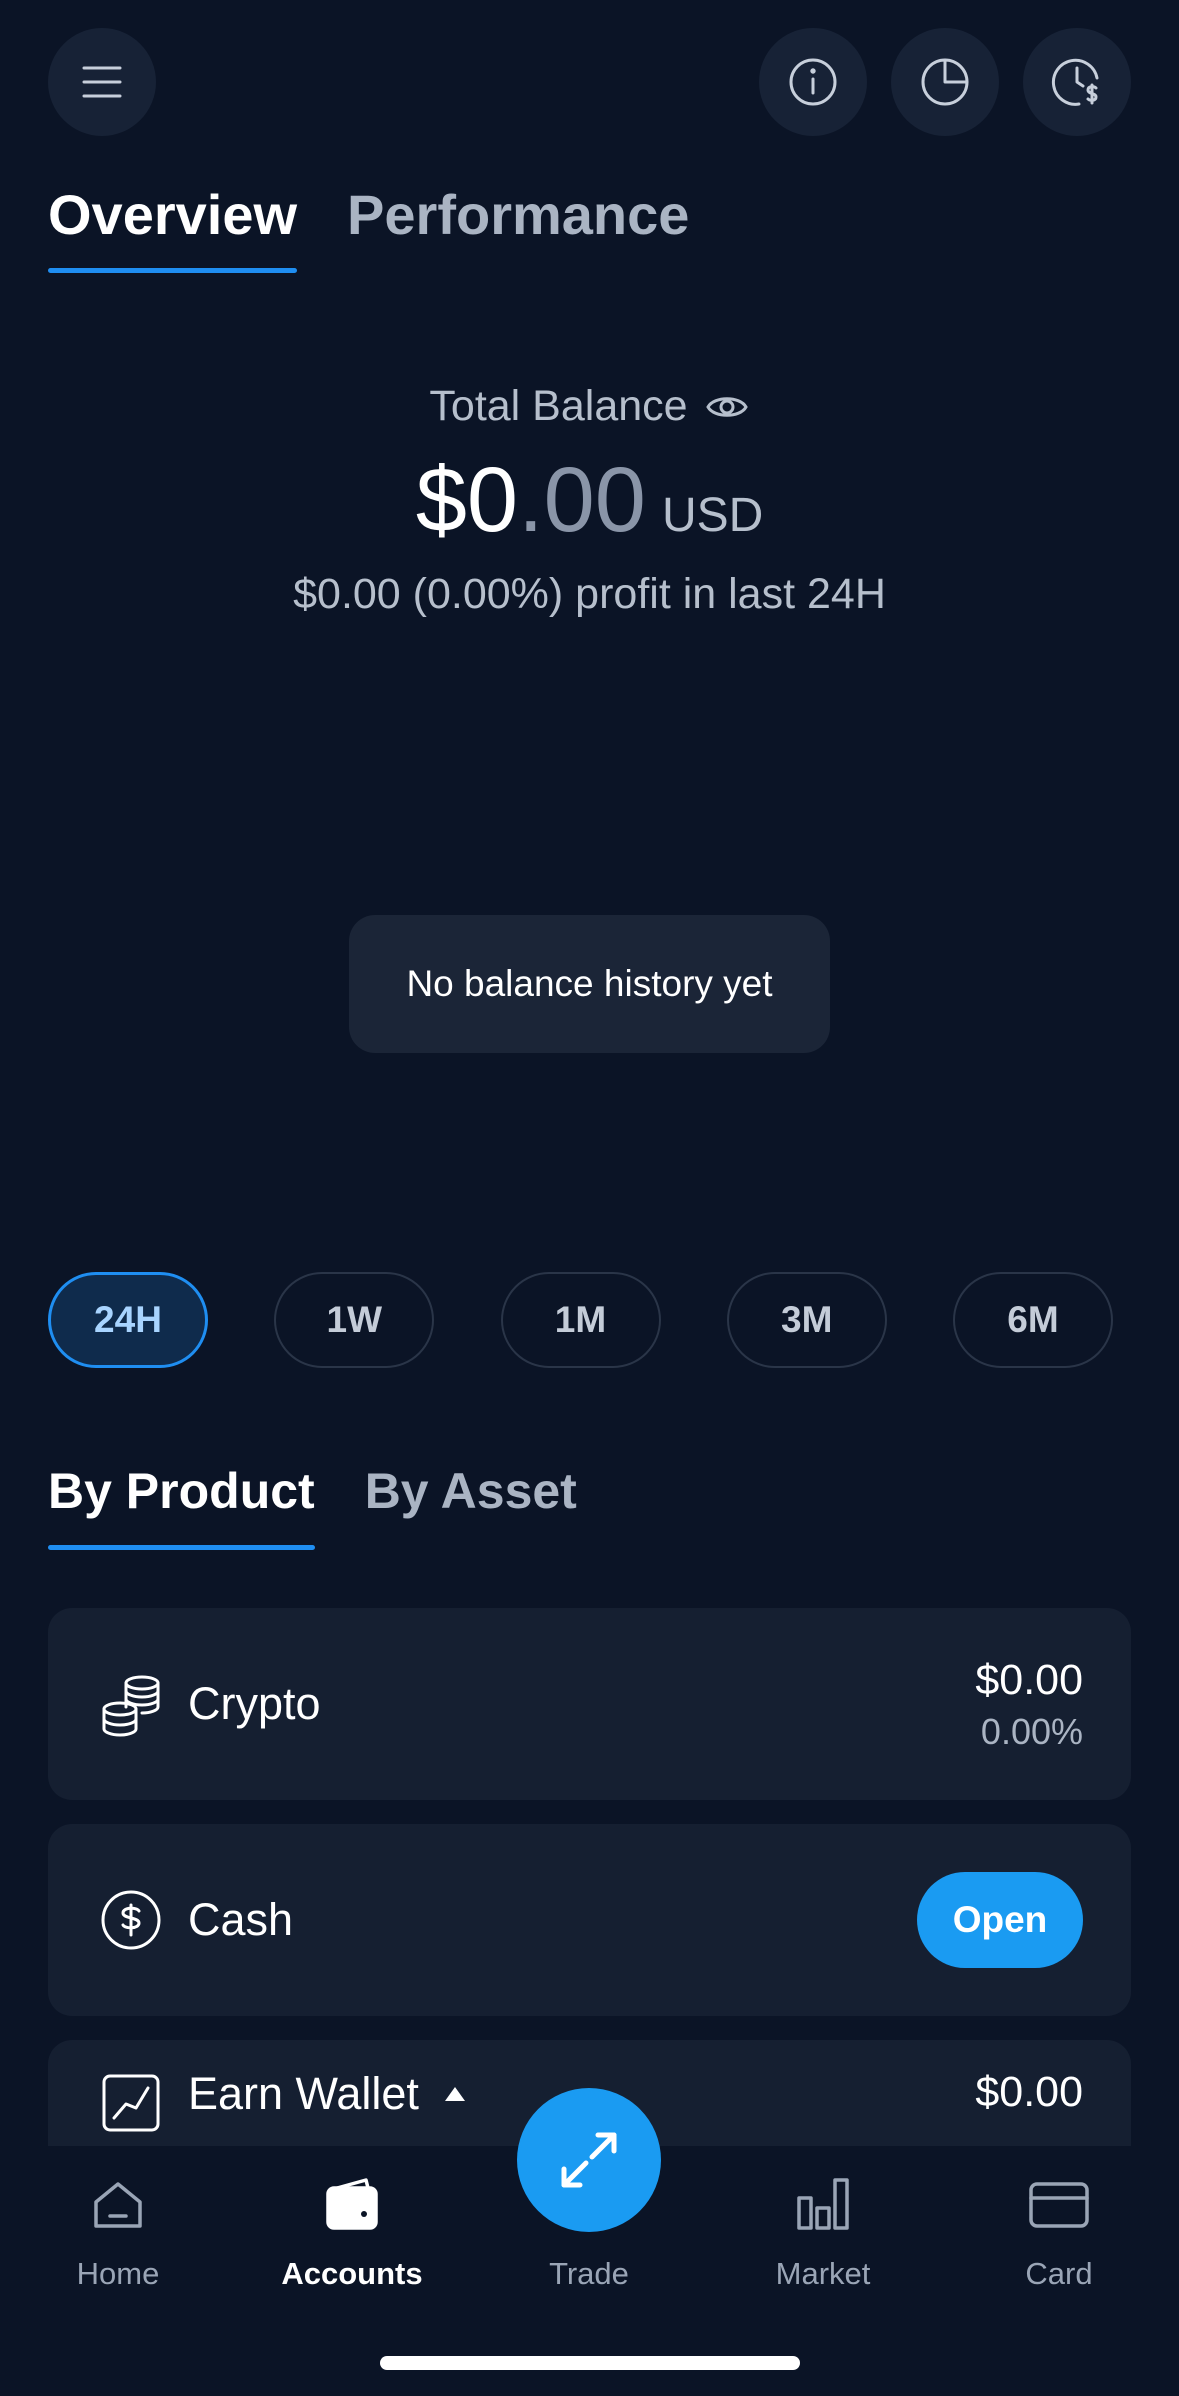 This screenshot has width=1179, height=2396. Describe the element at coordinates (352, 2204) in the screenshot. I see `wallet-icon` at that location.